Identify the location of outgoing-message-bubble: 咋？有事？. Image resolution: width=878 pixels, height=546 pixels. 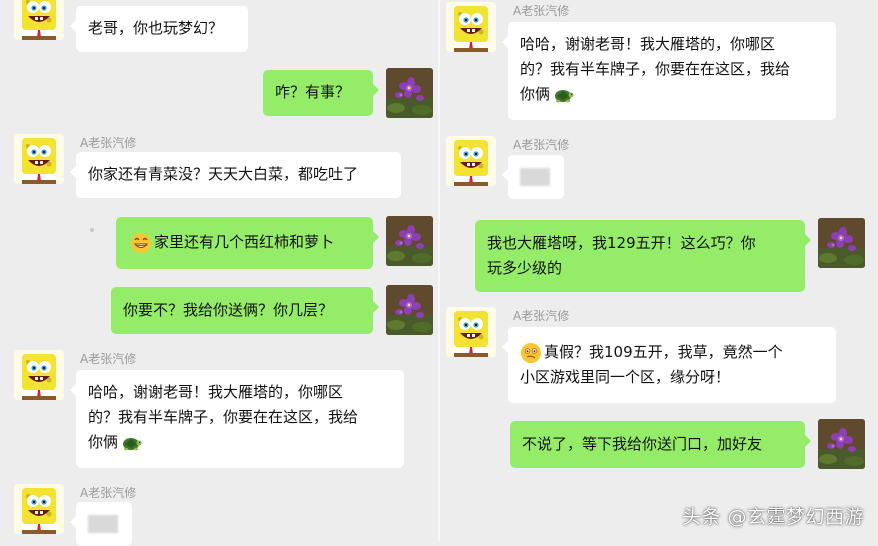
(321, 93).